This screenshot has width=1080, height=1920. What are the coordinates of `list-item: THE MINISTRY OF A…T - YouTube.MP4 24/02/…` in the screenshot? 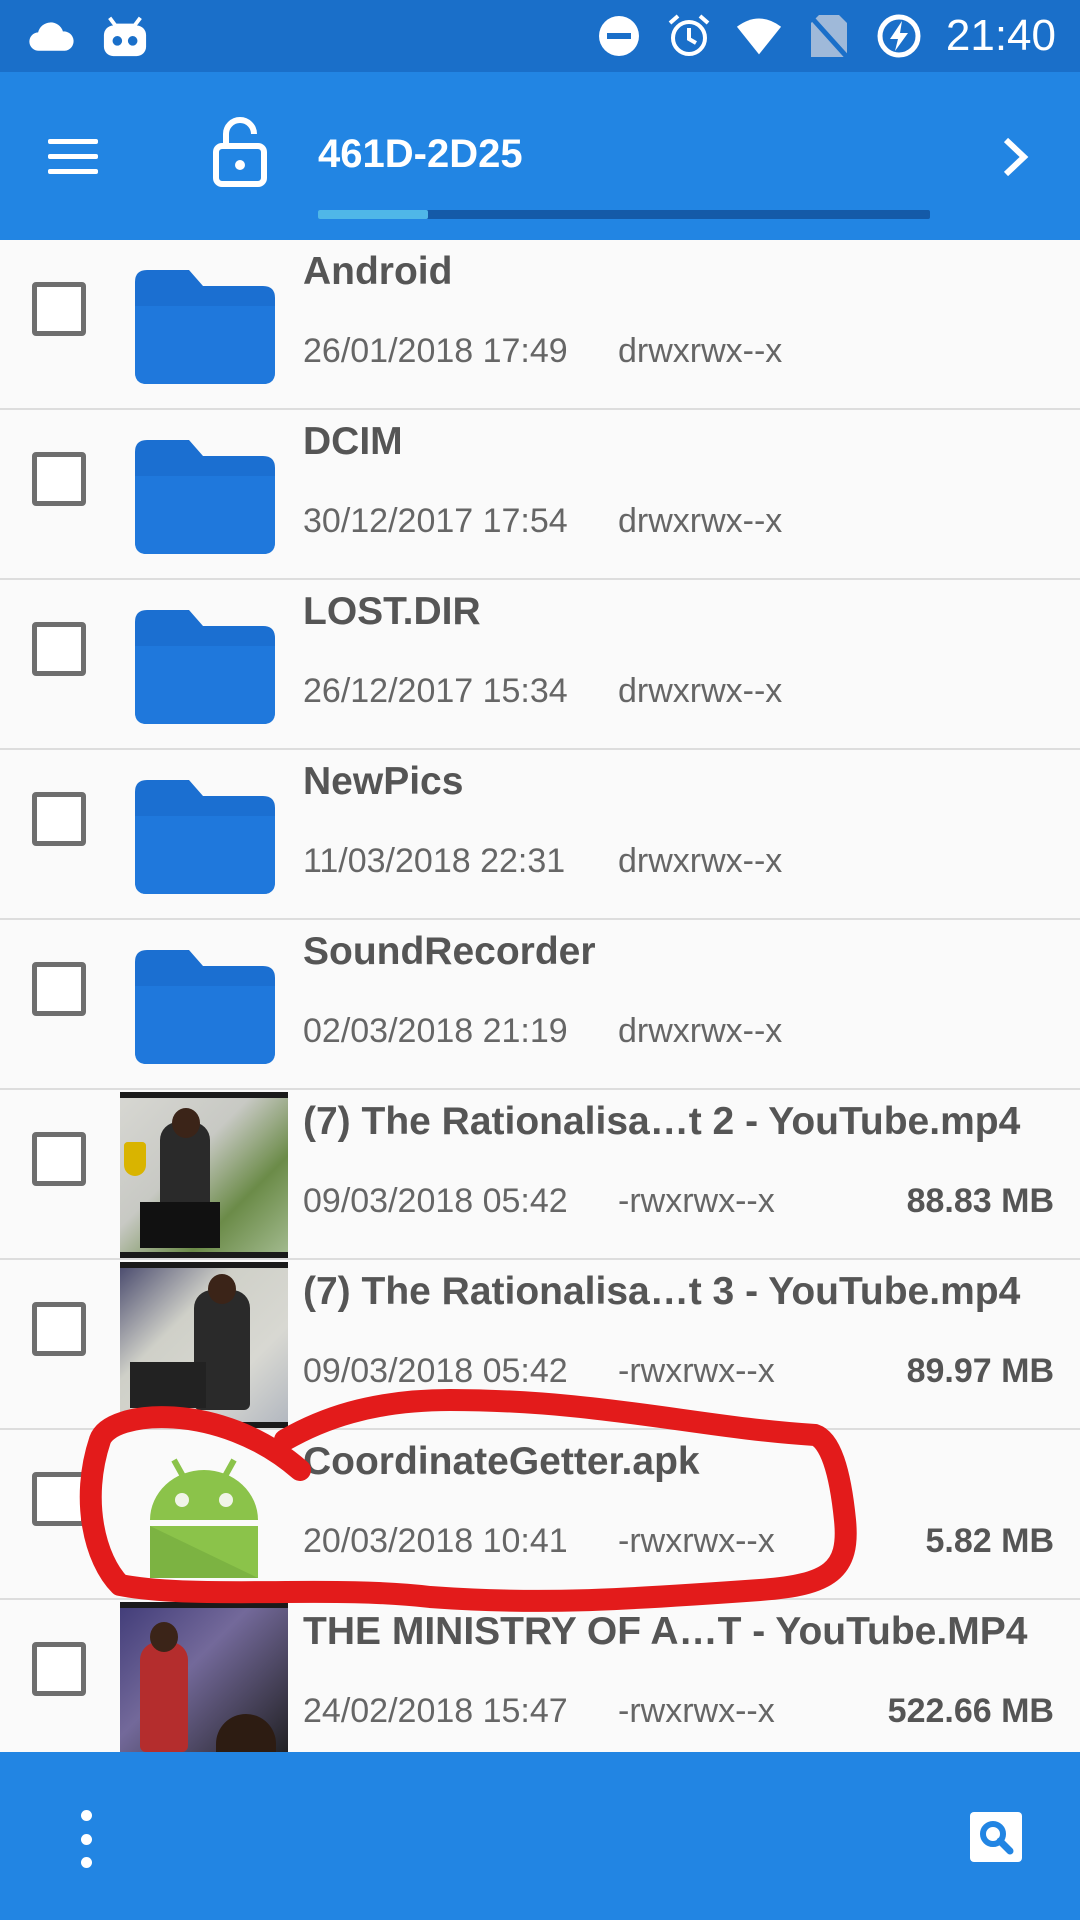 It's located at (540, 1676).